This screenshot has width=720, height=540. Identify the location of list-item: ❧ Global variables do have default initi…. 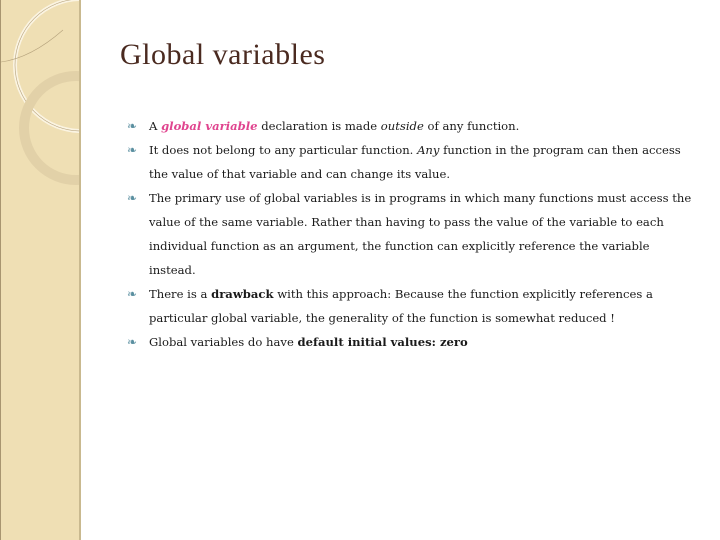
(412, 342).